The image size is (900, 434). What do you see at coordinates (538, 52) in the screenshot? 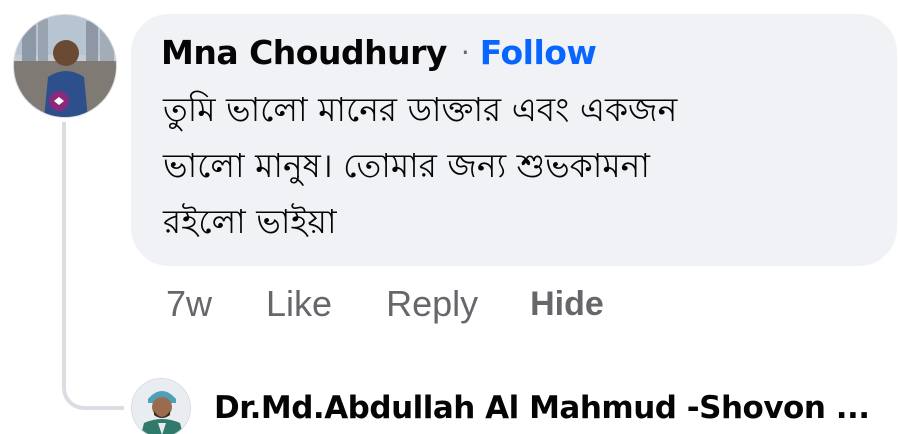
I see `follow-button: Follow` at bounding box center [538, 52].